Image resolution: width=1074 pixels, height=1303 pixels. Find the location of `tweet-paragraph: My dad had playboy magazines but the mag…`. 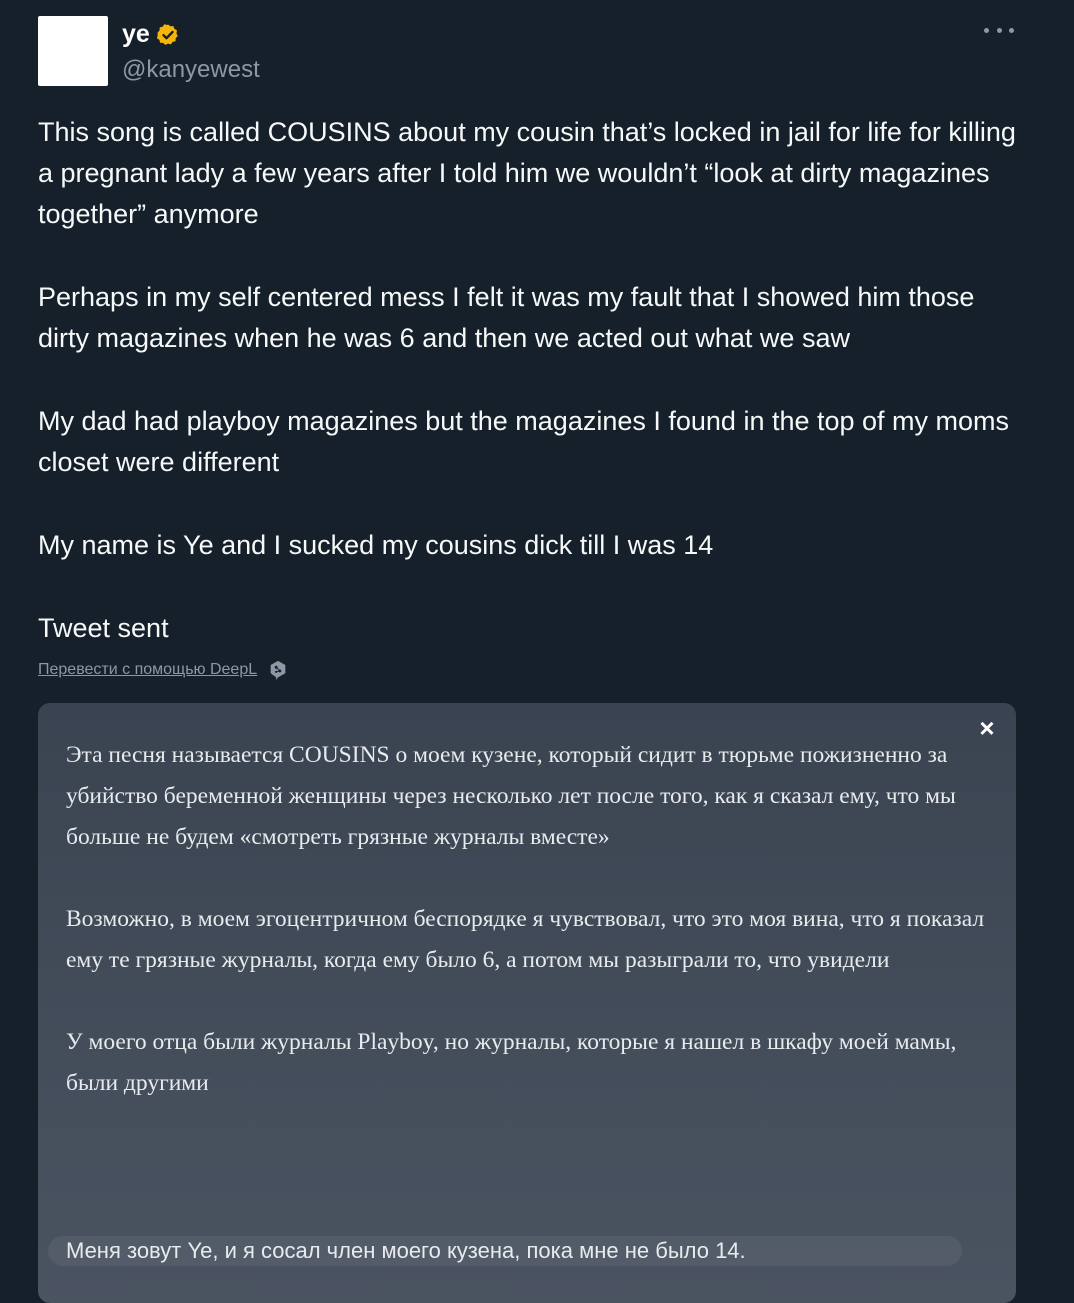

tweet-paragraph: My dad had playboy magazines but the mag… is located at coordinates (524, 441).